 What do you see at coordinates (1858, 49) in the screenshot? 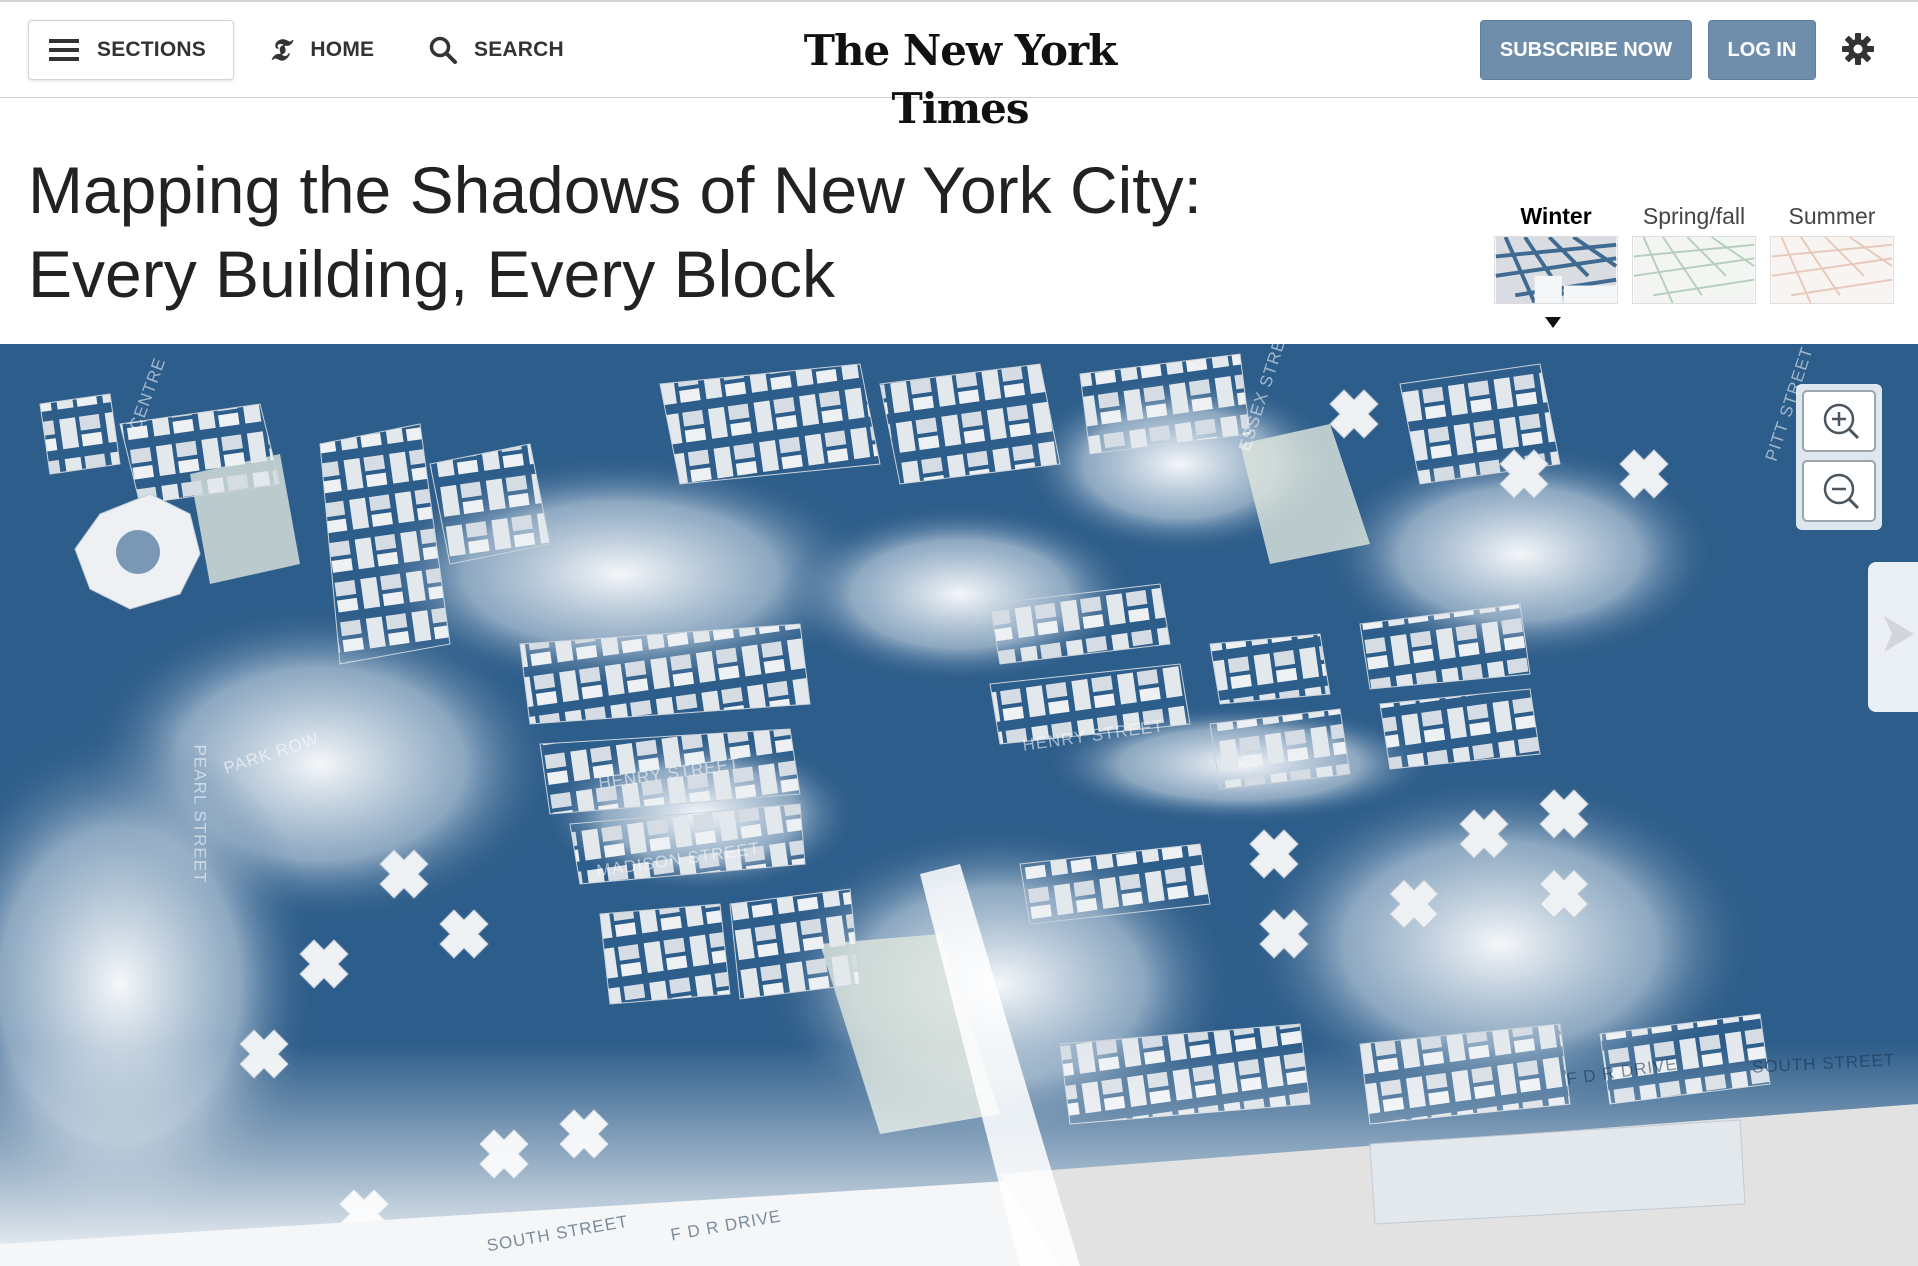
I see `gear-icon` at bounding box center [1858, 49].